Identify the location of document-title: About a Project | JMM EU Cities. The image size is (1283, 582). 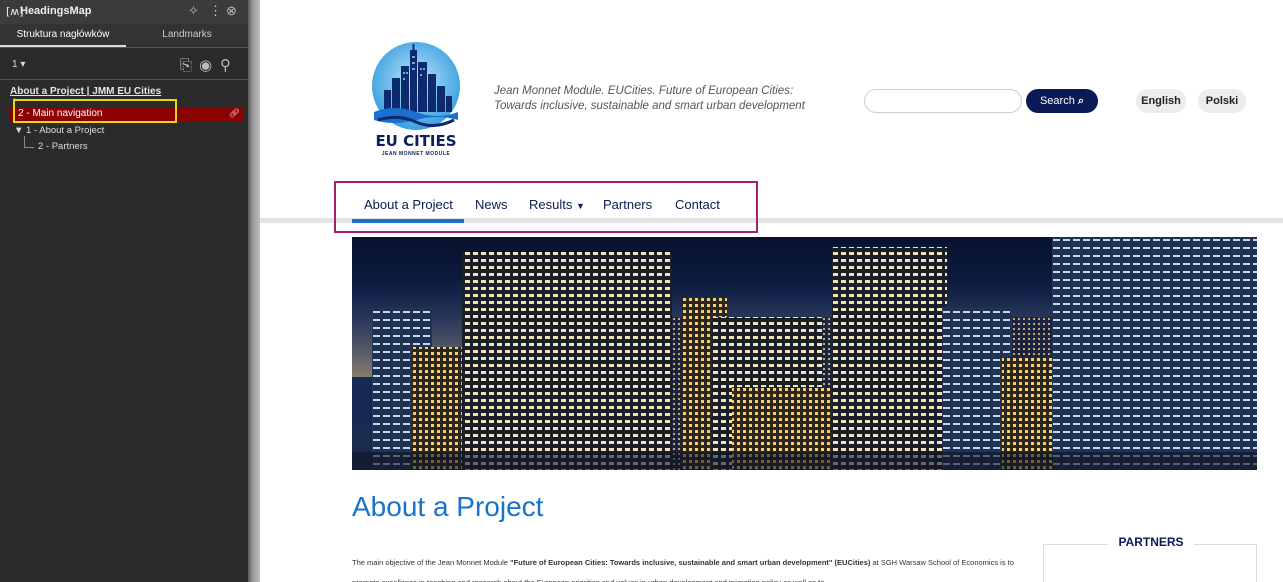
(85, 91).